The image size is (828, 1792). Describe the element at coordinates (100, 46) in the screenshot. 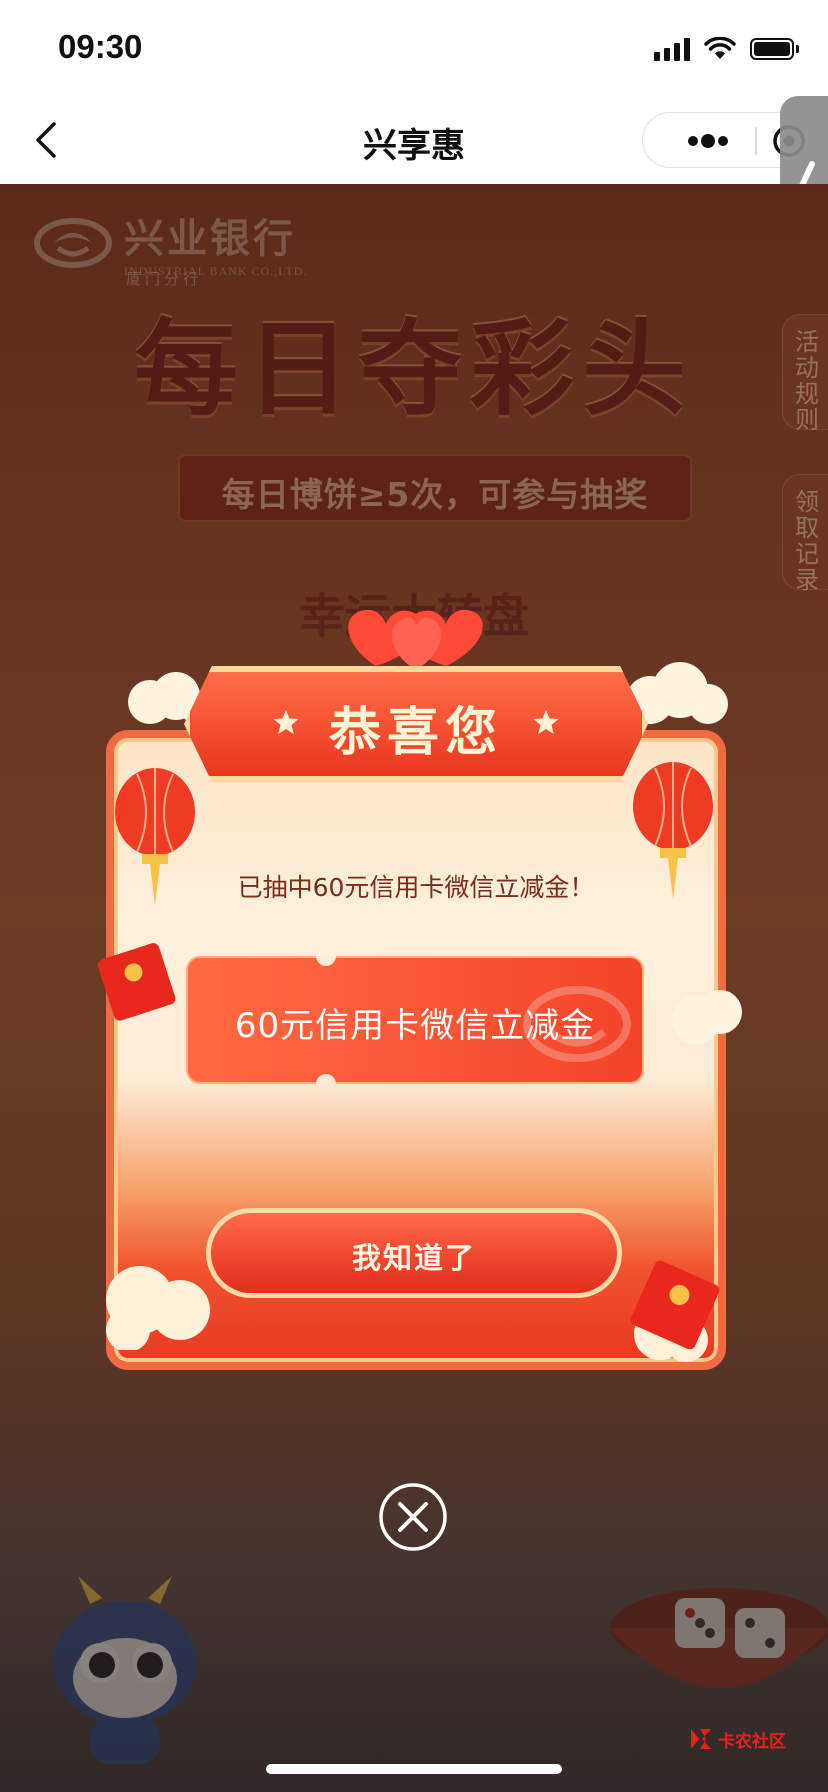

I see `status-time: 09:30` at that location.